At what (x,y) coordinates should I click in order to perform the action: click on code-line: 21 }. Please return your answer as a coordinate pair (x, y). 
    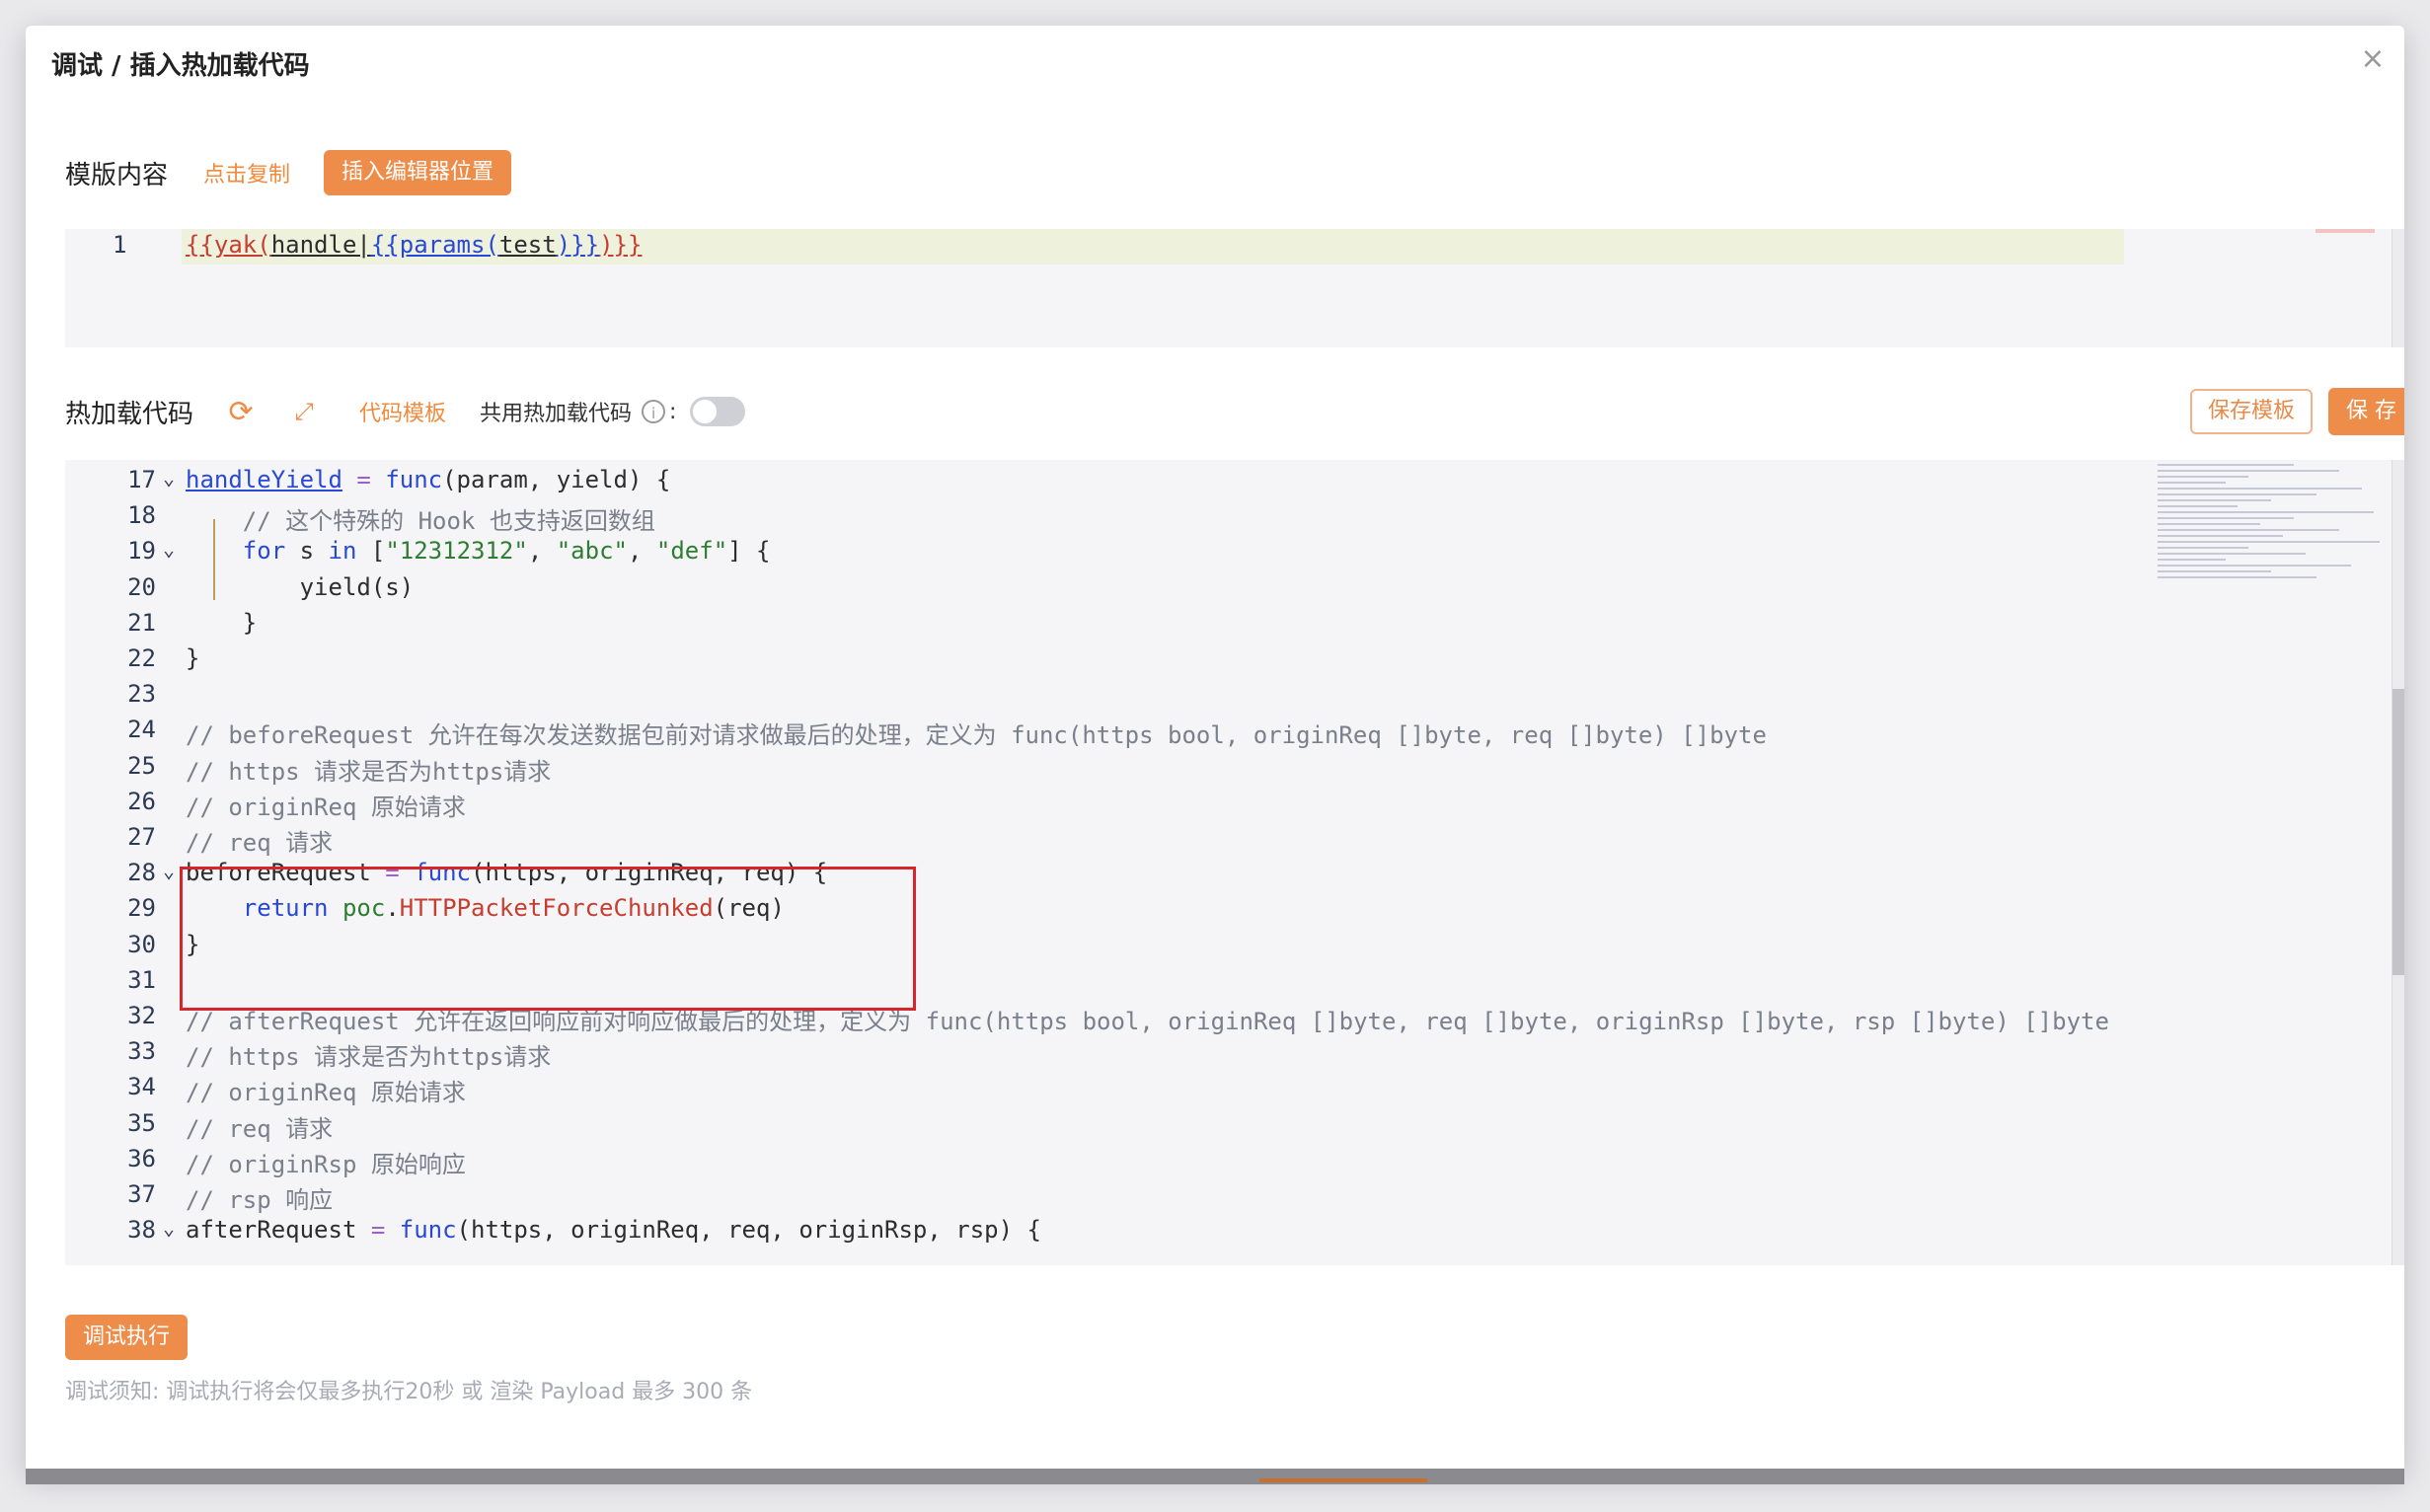
    Looking at the image, I should click on (1101, 627).